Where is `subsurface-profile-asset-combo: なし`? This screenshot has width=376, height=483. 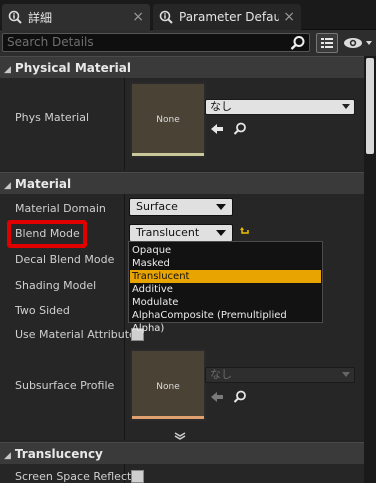
subsurface-profile-asset-combo: なし is located at coordinates (280, 375).